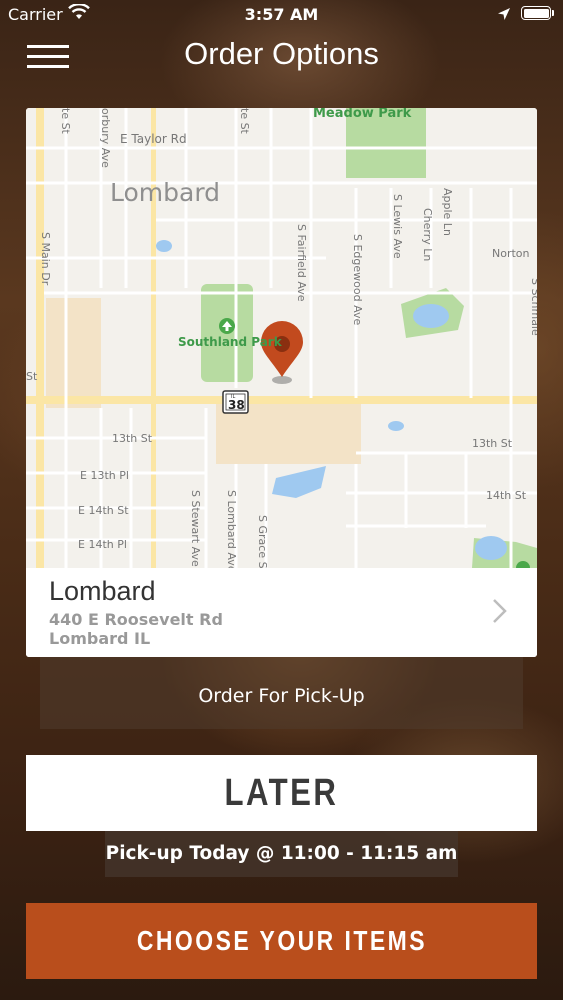 Image resolution: width=563 pixels, height=1000 pixels. What do you see at coordinates (230, 342) in the screenshot?
I see `map-label-southland-park: Southland Park` at bounding box center [230, 342].